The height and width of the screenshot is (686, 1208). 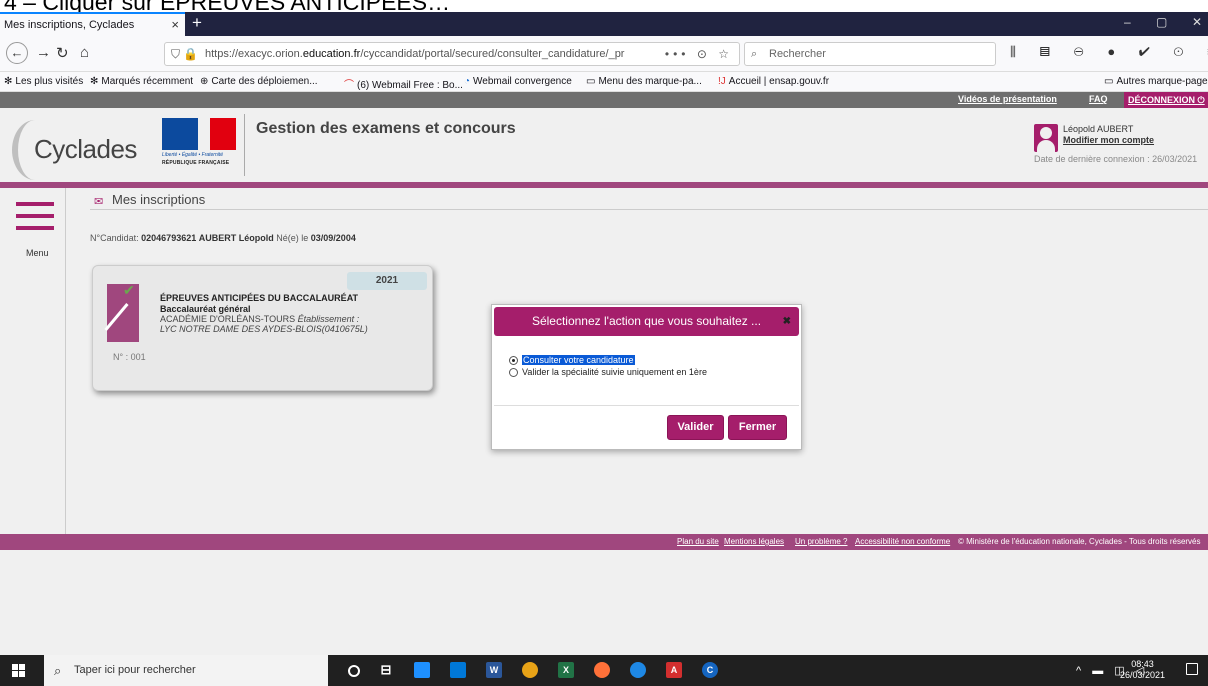 I want to click on webmail-icon: ◔, so click(x=467, y=81).